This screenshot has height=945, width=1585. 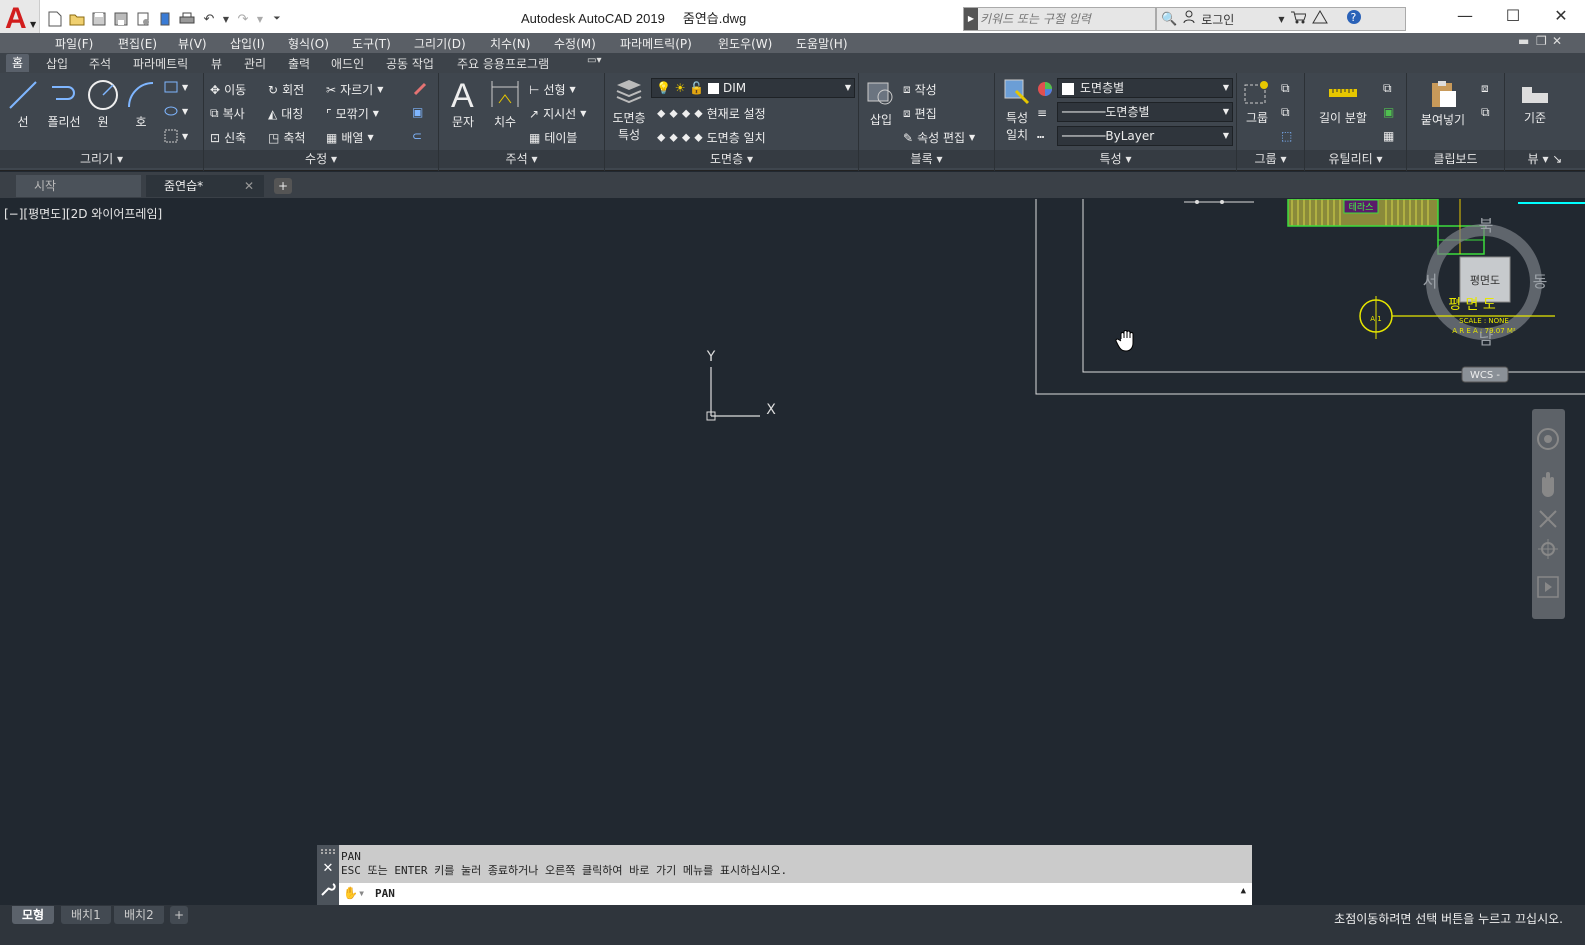 I want to click on viewcube-west: 서, so click(x=1430, y=281).